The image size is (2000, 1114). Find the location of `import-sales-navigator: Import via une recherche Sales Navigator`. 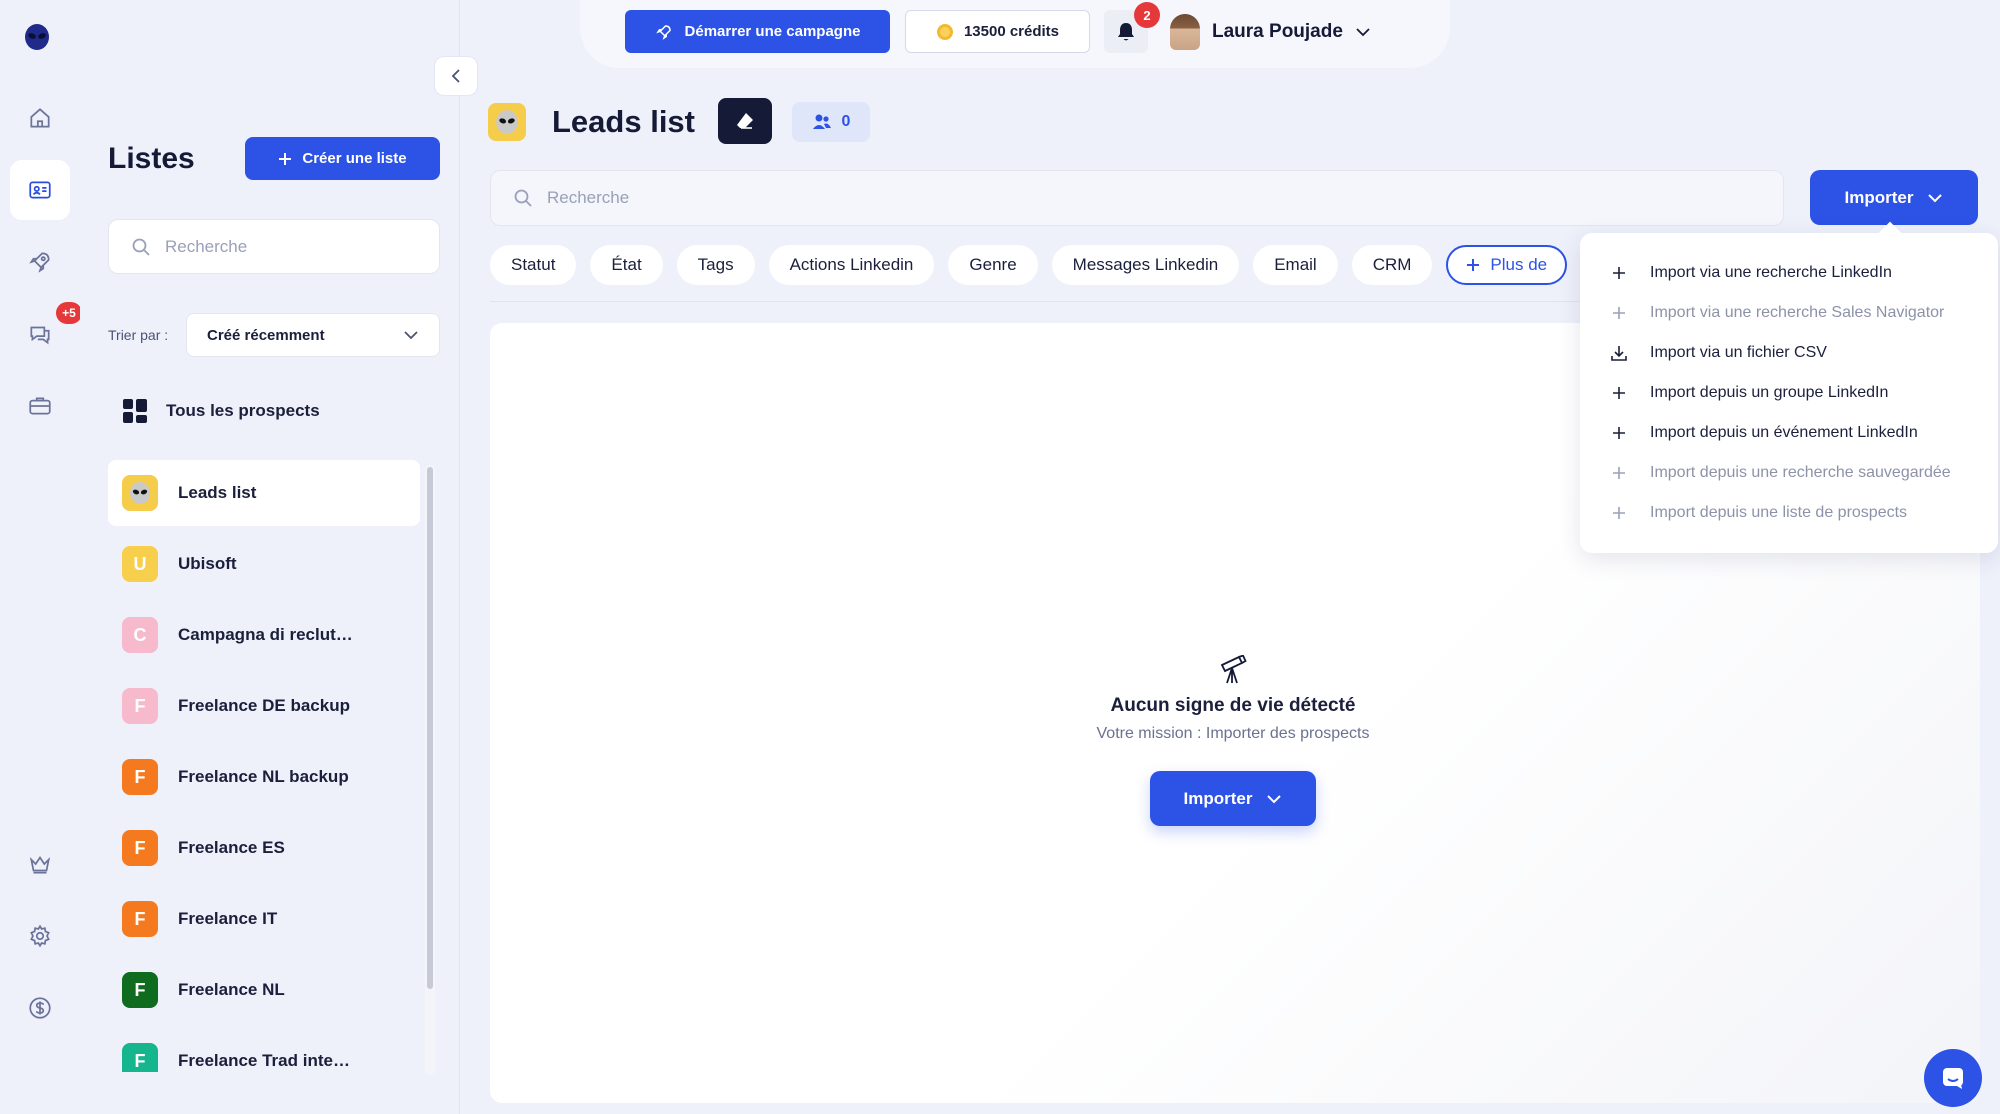

import-sales-navigator: Import via une recherche Sales Navigator is located at coordinates (1789, 313).